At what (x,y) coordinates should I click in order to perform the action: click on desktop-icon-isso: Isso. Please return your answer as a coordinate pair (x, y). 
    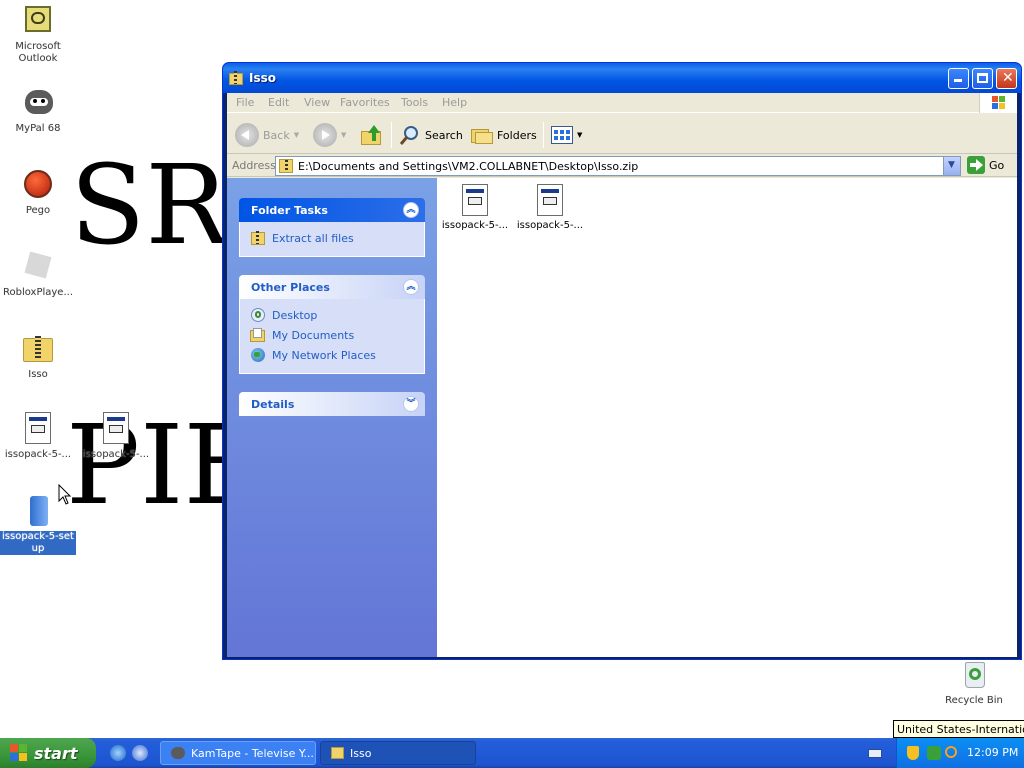
    Looking at the image, I should click on (38, 356).